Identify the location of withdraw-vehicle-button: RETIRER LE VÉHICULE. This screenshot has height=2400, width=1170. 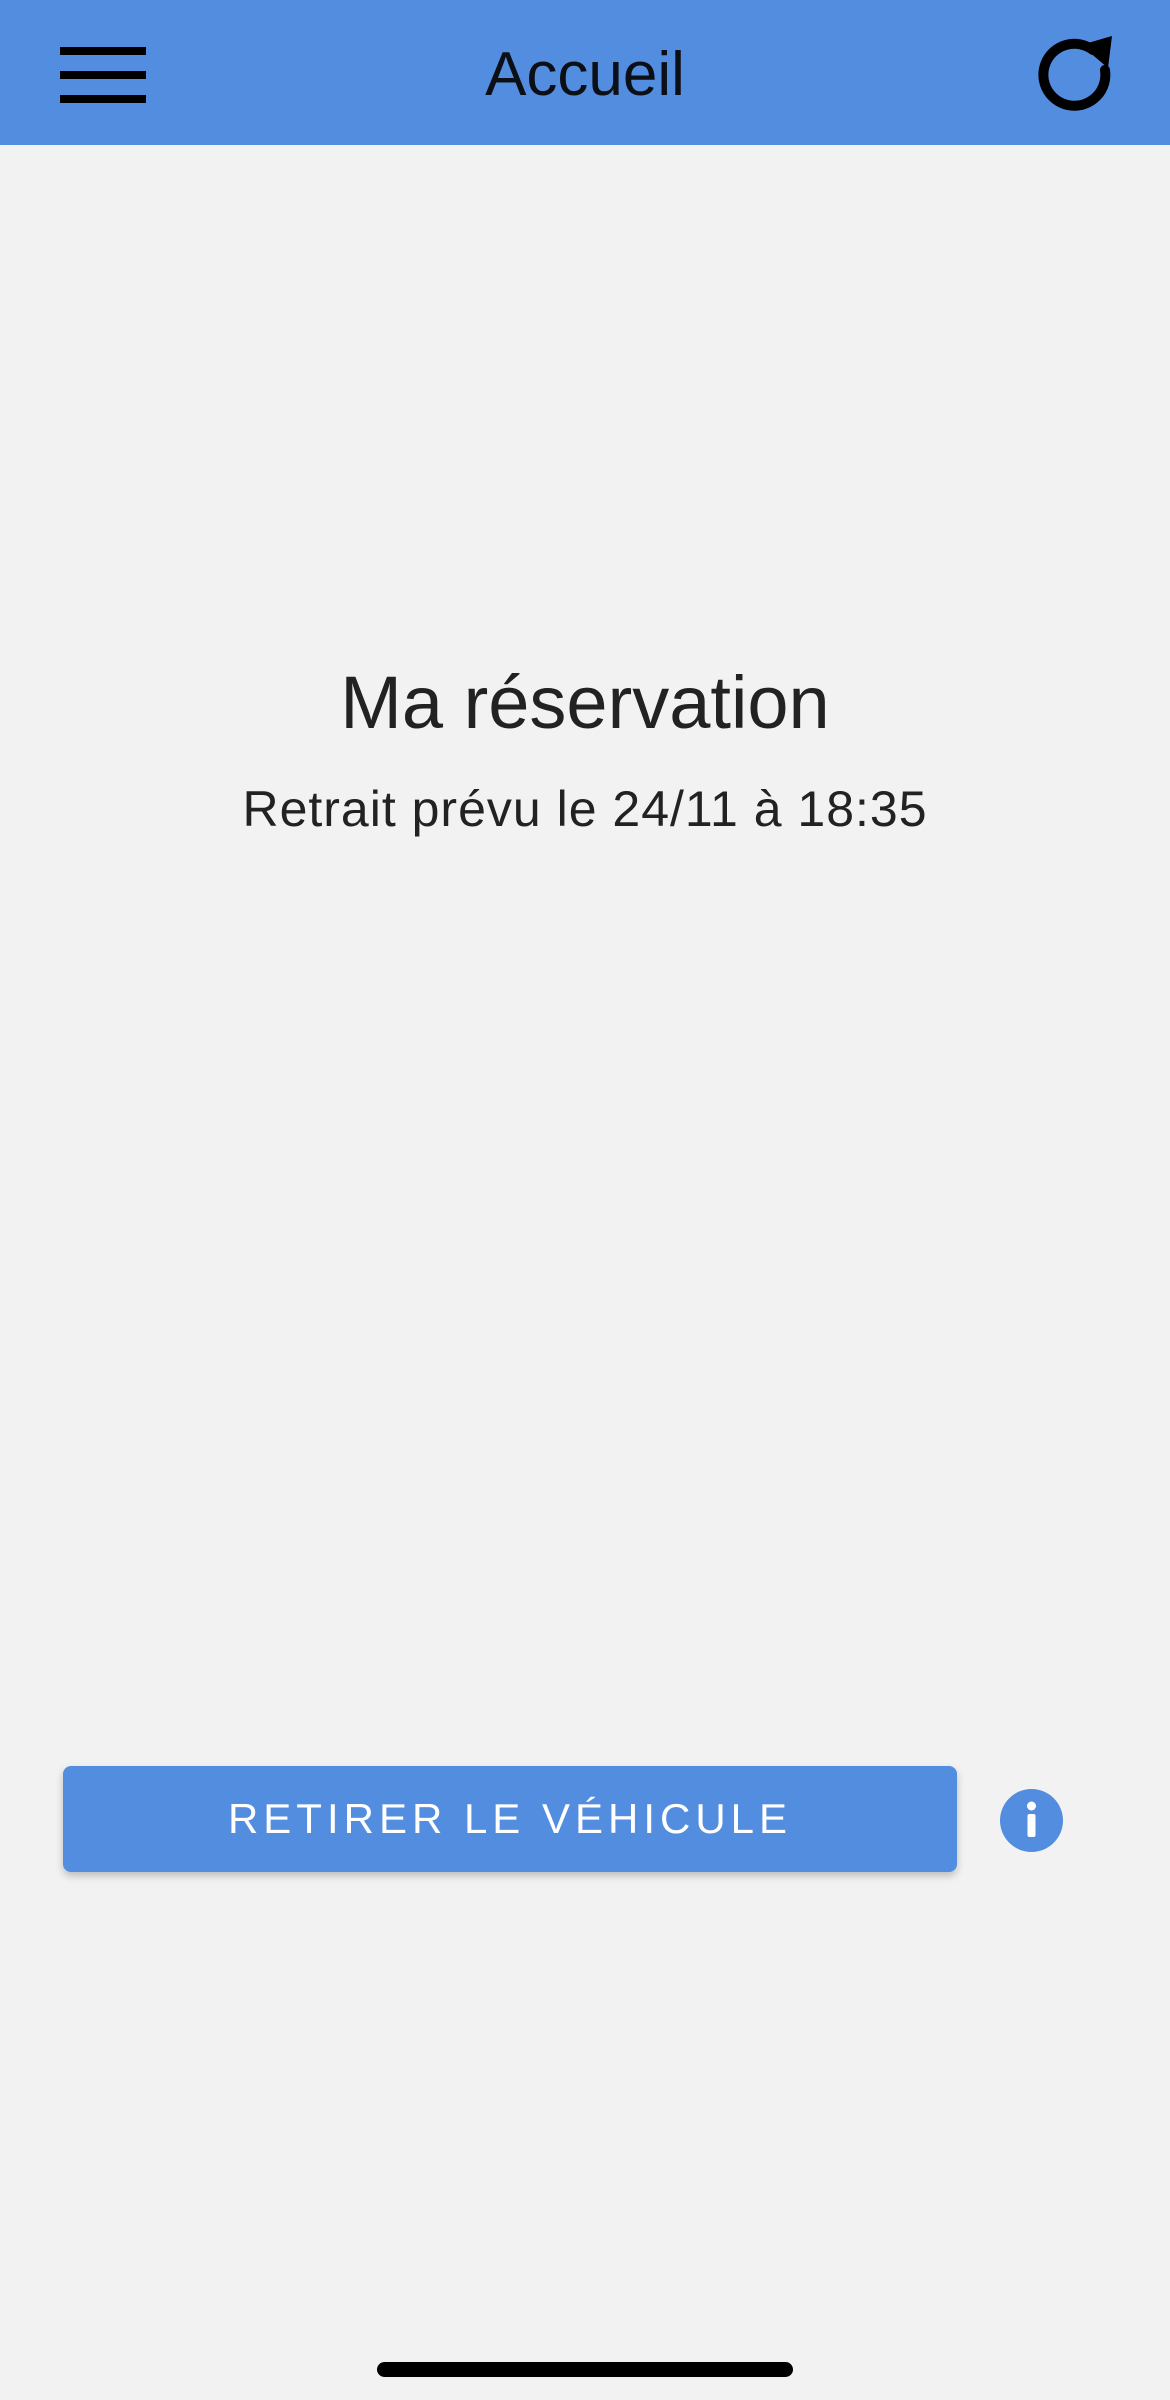
(510, 1819).